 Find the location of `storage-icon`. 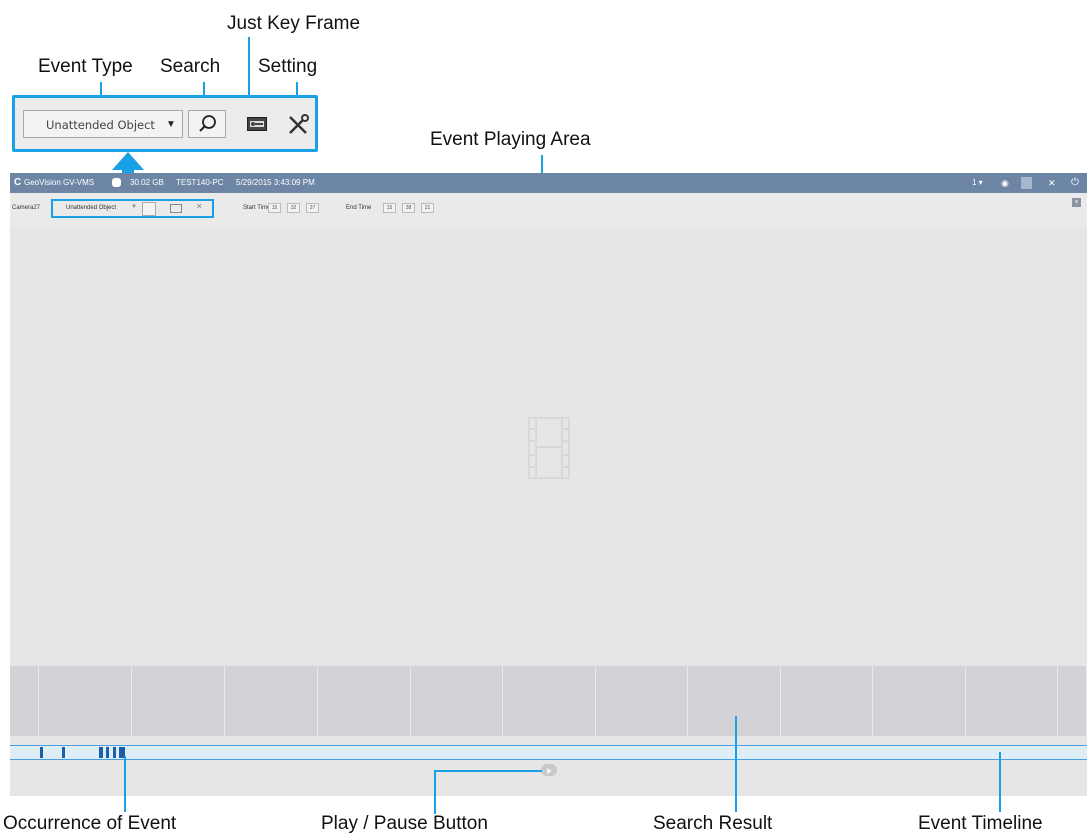

storage-icon is located at coordinates (116, 182).